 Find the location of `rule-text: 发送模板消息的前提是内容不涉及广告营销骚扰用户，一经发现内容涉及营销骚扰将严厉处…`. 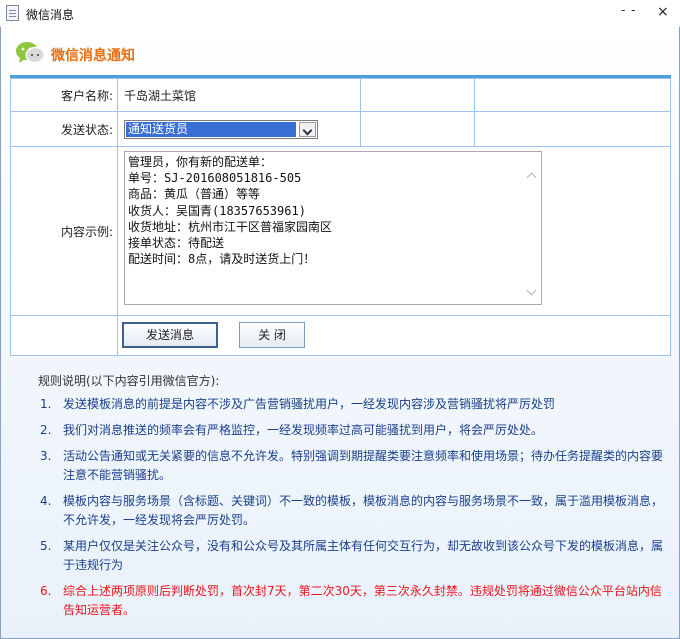

rule-text: 发送模板消息的前提是内容不涉及广告营销骚扰用户，一经发现内容涉及营销骚扰将严厉处… is located at coordinates (309, 404).